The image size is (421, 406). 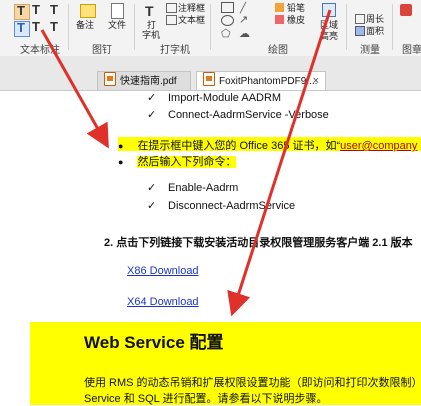 I want to click on arrow-to-highlight-icon, so click(x=74, y=89).